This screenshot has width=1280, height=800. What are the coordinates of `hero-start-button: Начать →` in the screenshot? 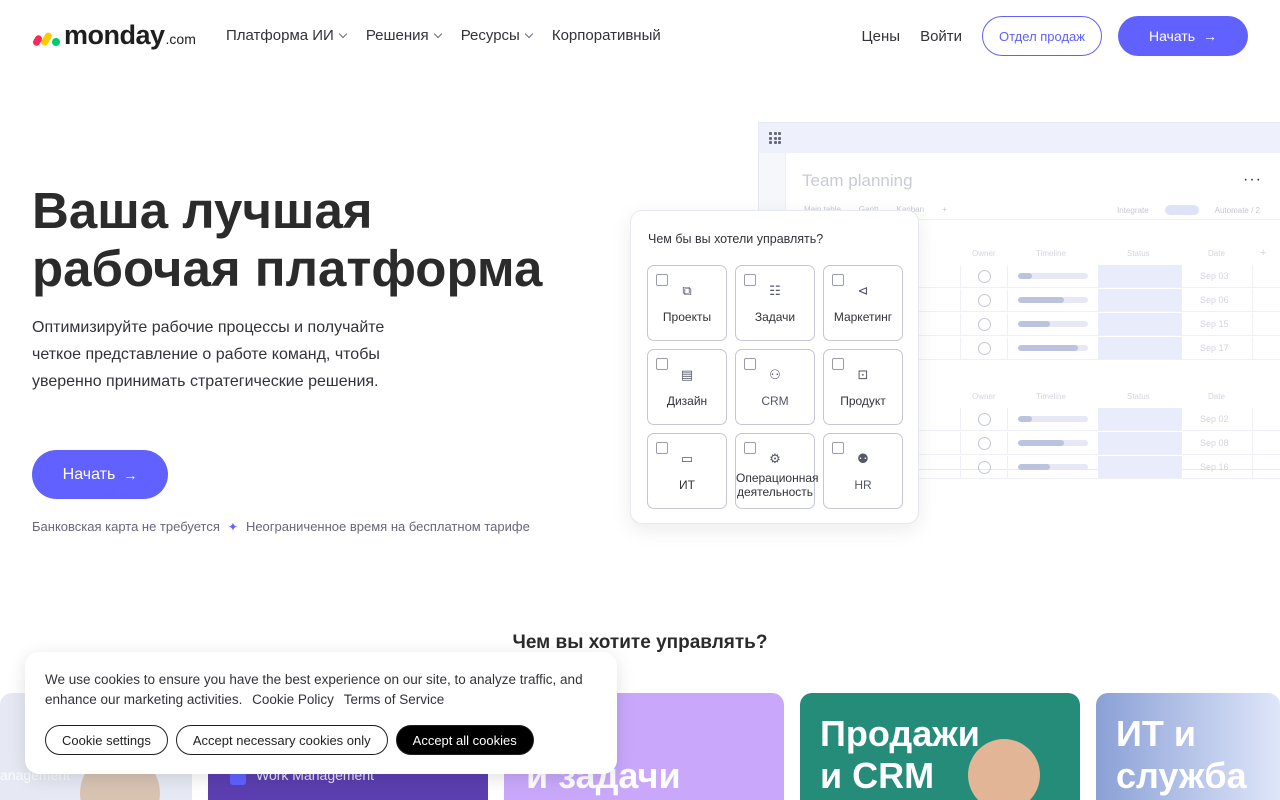 It's located at (100, 474).